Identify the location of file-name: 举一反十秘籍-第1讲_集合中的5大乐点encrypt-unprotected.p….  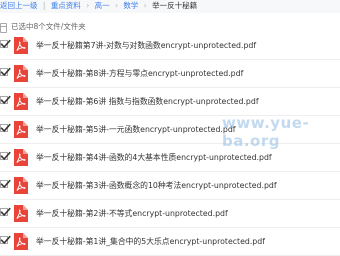
(150, 241).